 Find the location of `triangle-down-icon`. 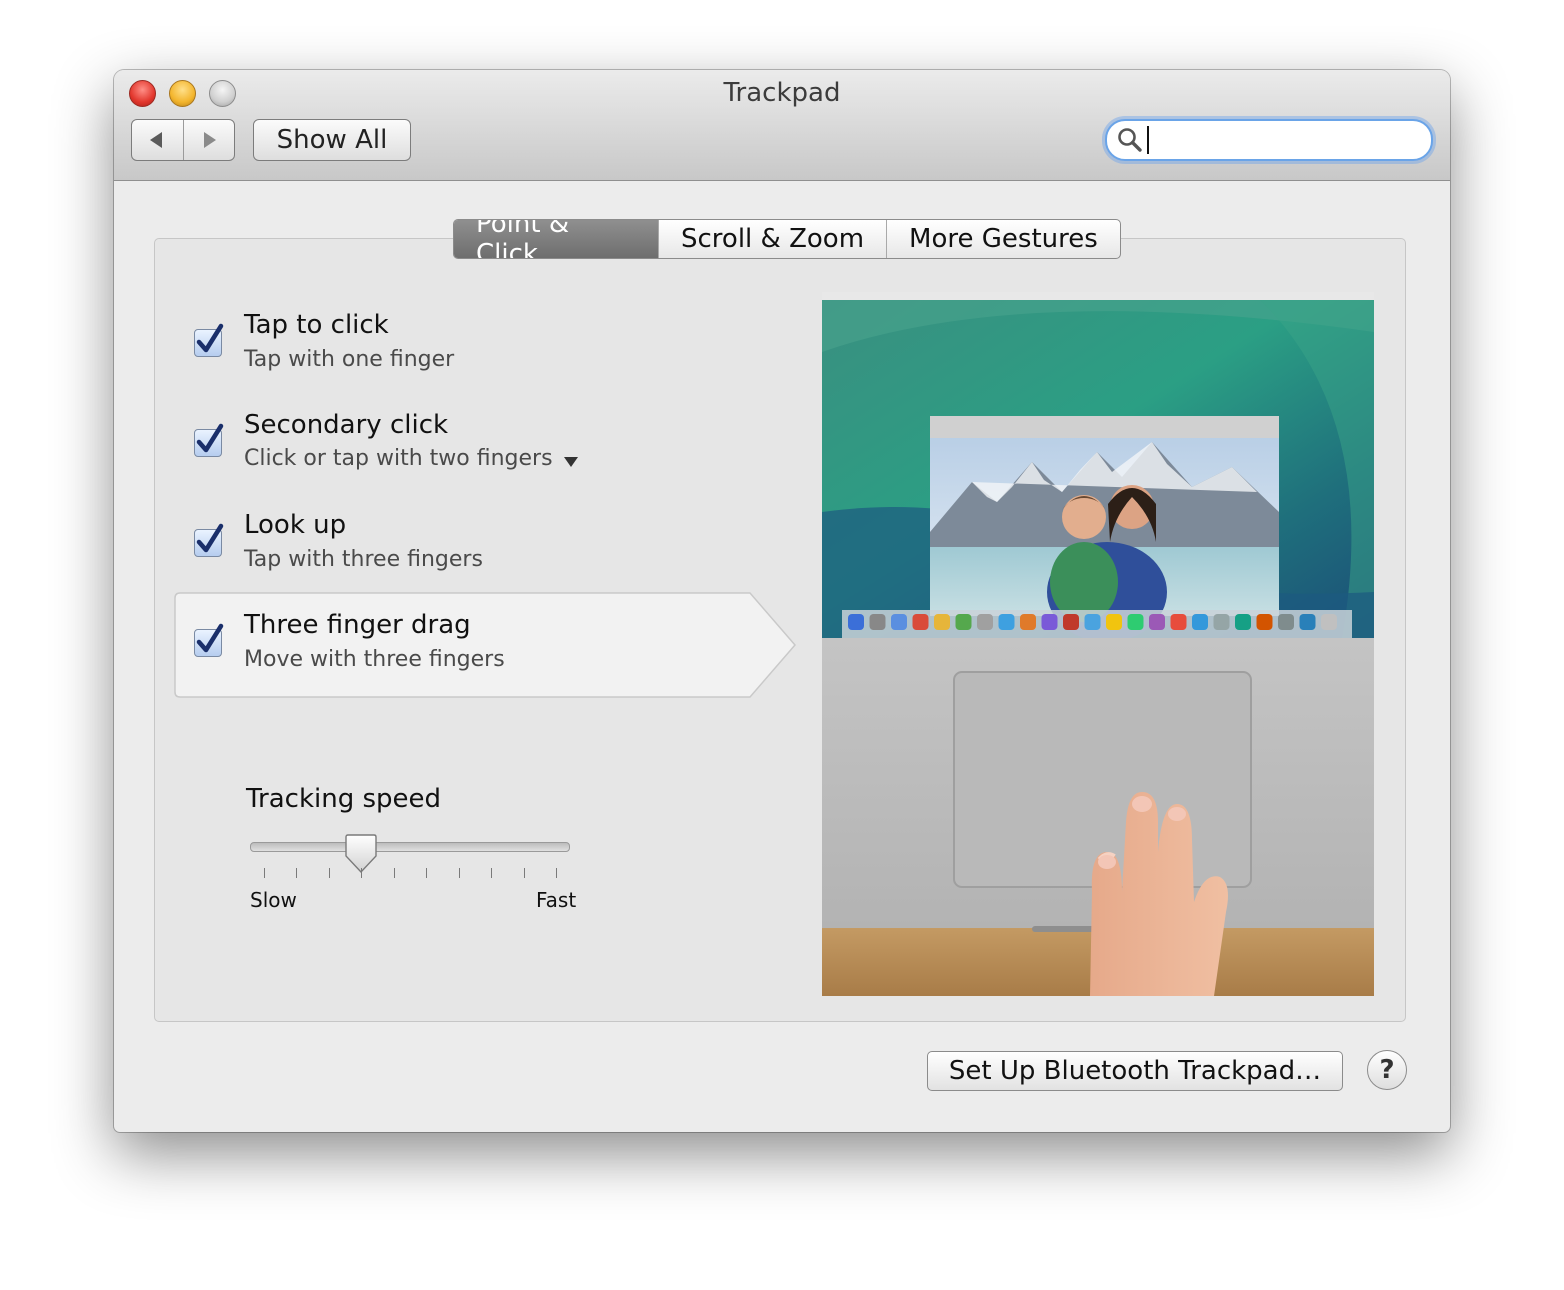

triangle-down-icon is located at coordinates (571, 462).